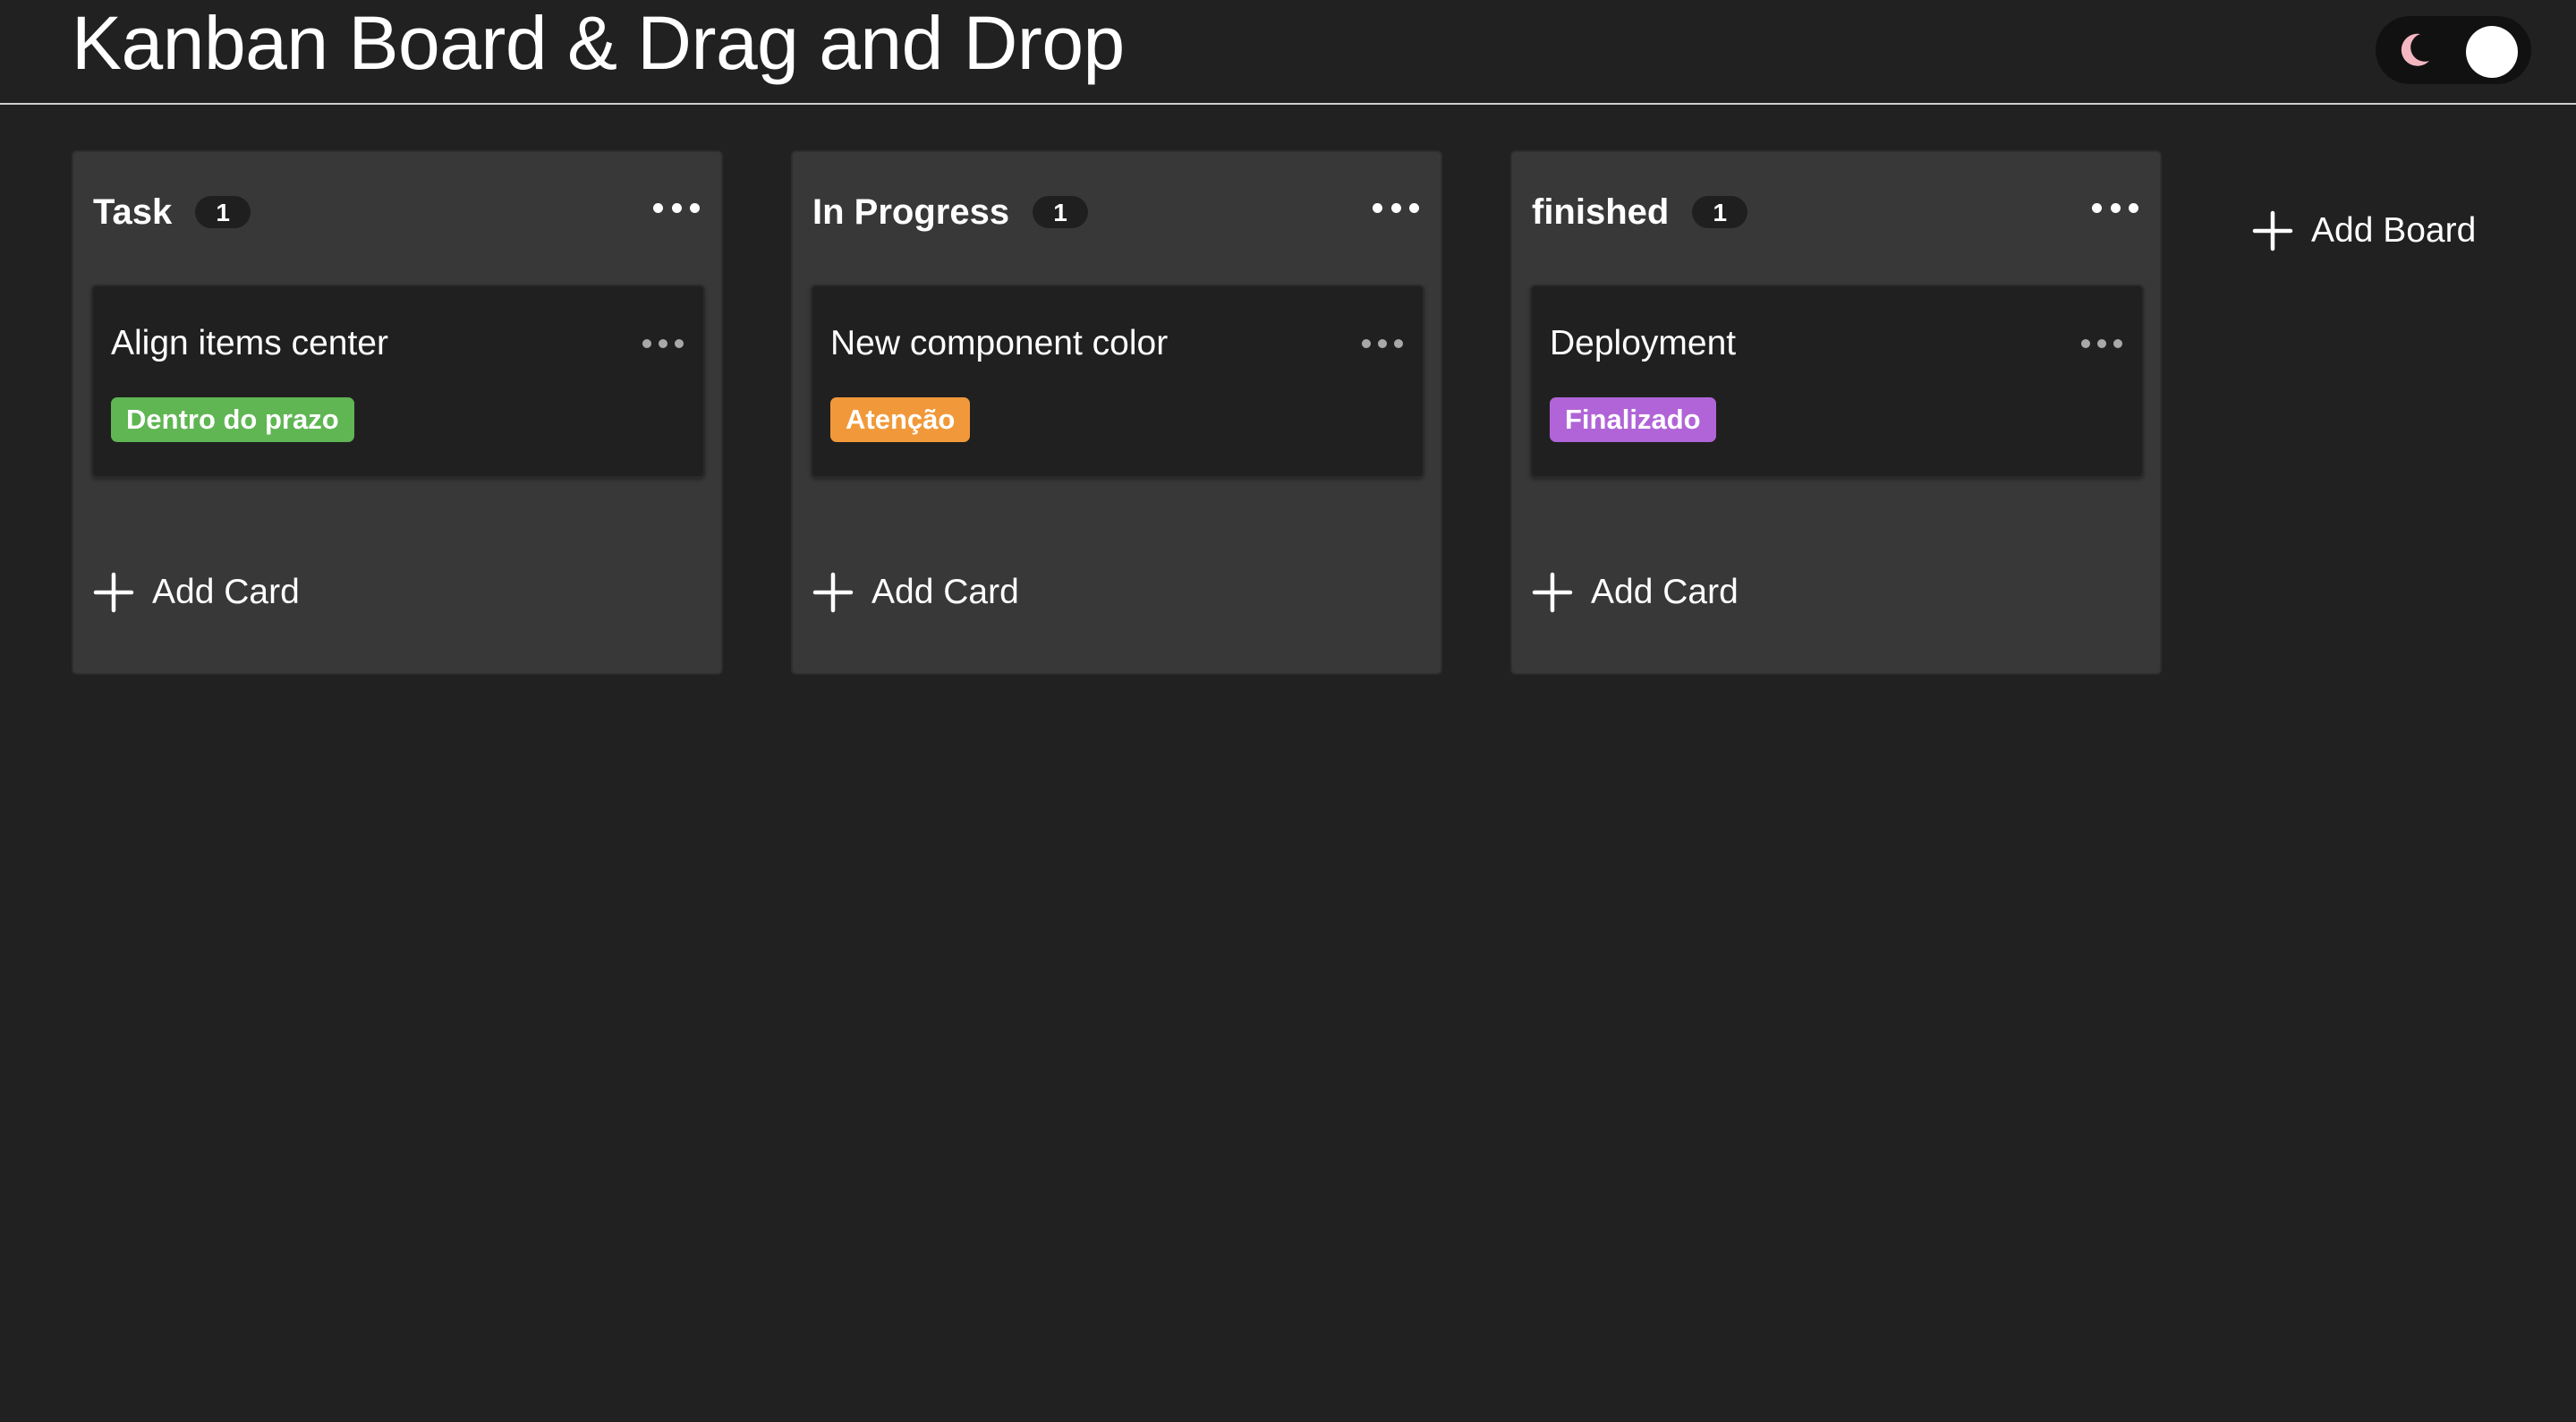 The image size is (2576, 1422). I want to click on board-header: finished 1, so click(1836, 210).